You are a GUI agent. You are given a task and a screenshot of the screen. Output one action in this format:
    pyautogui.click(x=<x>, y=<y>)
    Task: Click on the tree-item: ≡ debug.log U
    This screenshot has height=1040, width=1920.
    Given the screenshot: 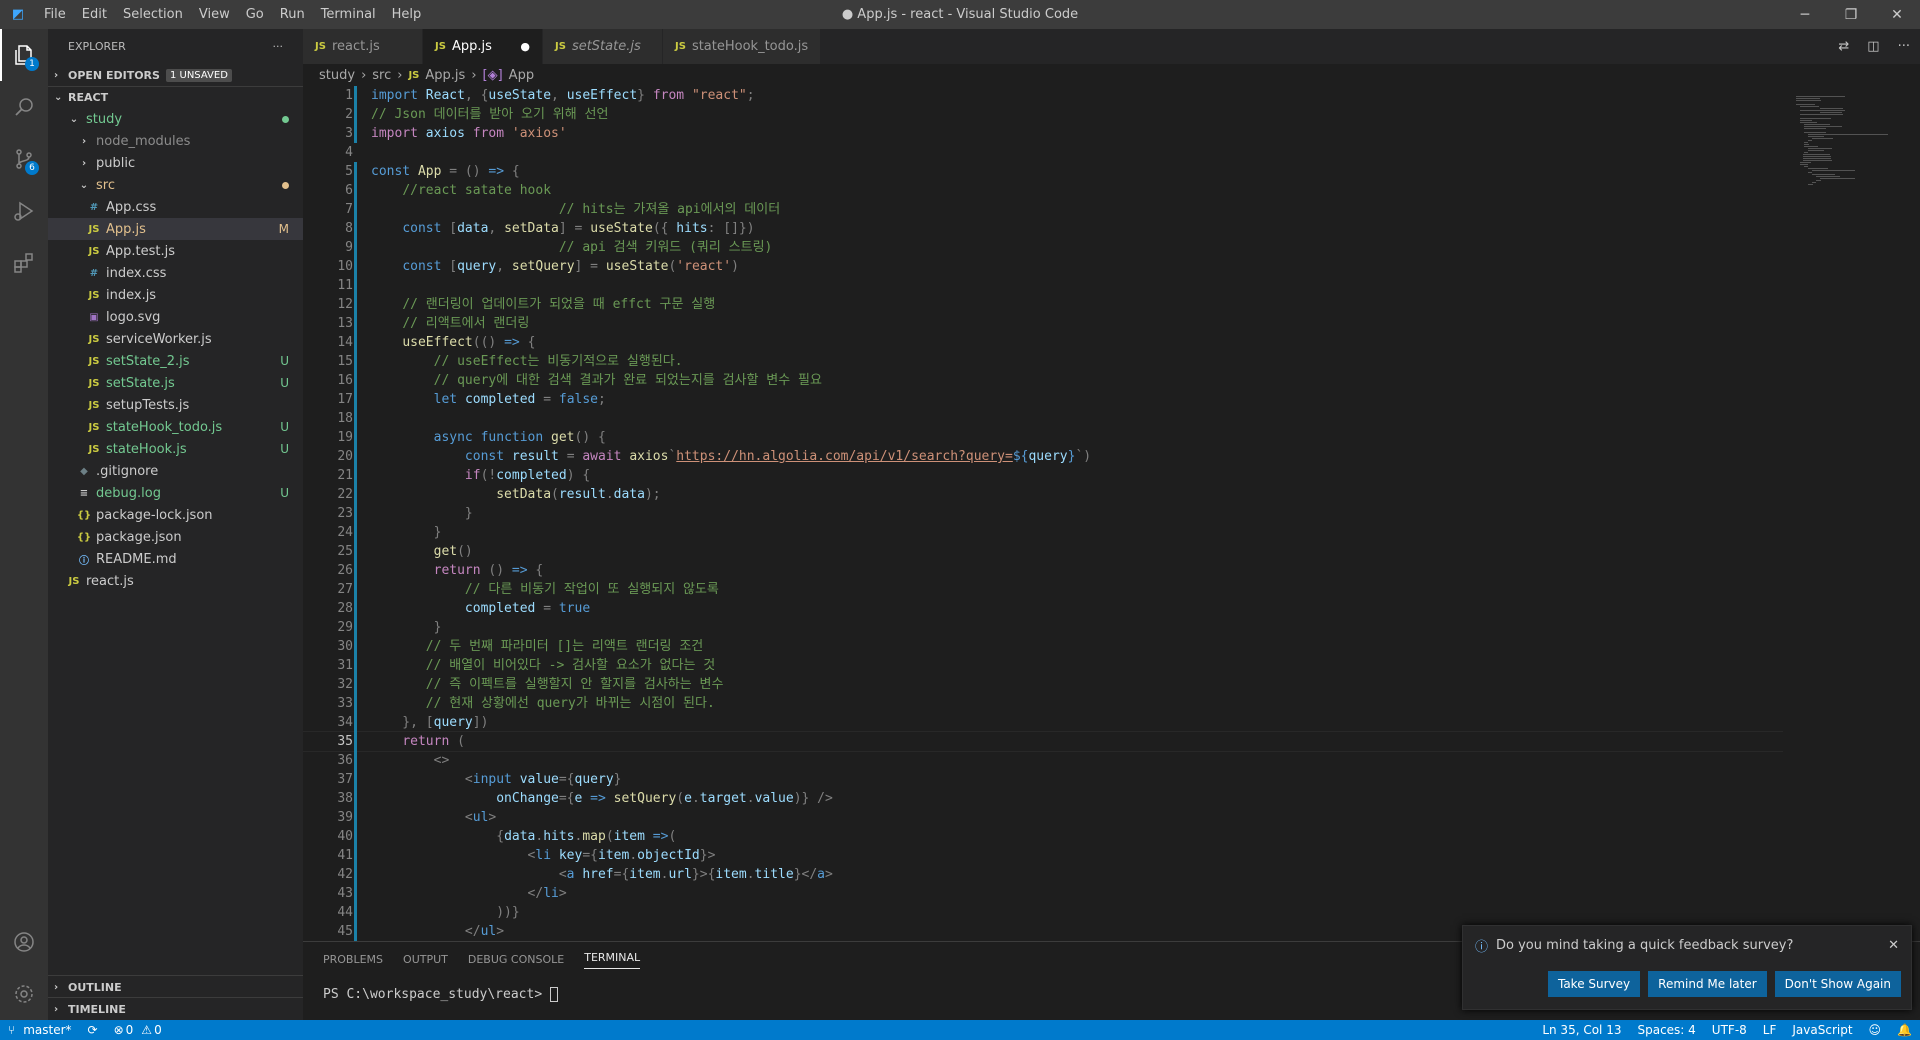 What is the action you would take?
    pyautogui.click(x=175, y=493)
    